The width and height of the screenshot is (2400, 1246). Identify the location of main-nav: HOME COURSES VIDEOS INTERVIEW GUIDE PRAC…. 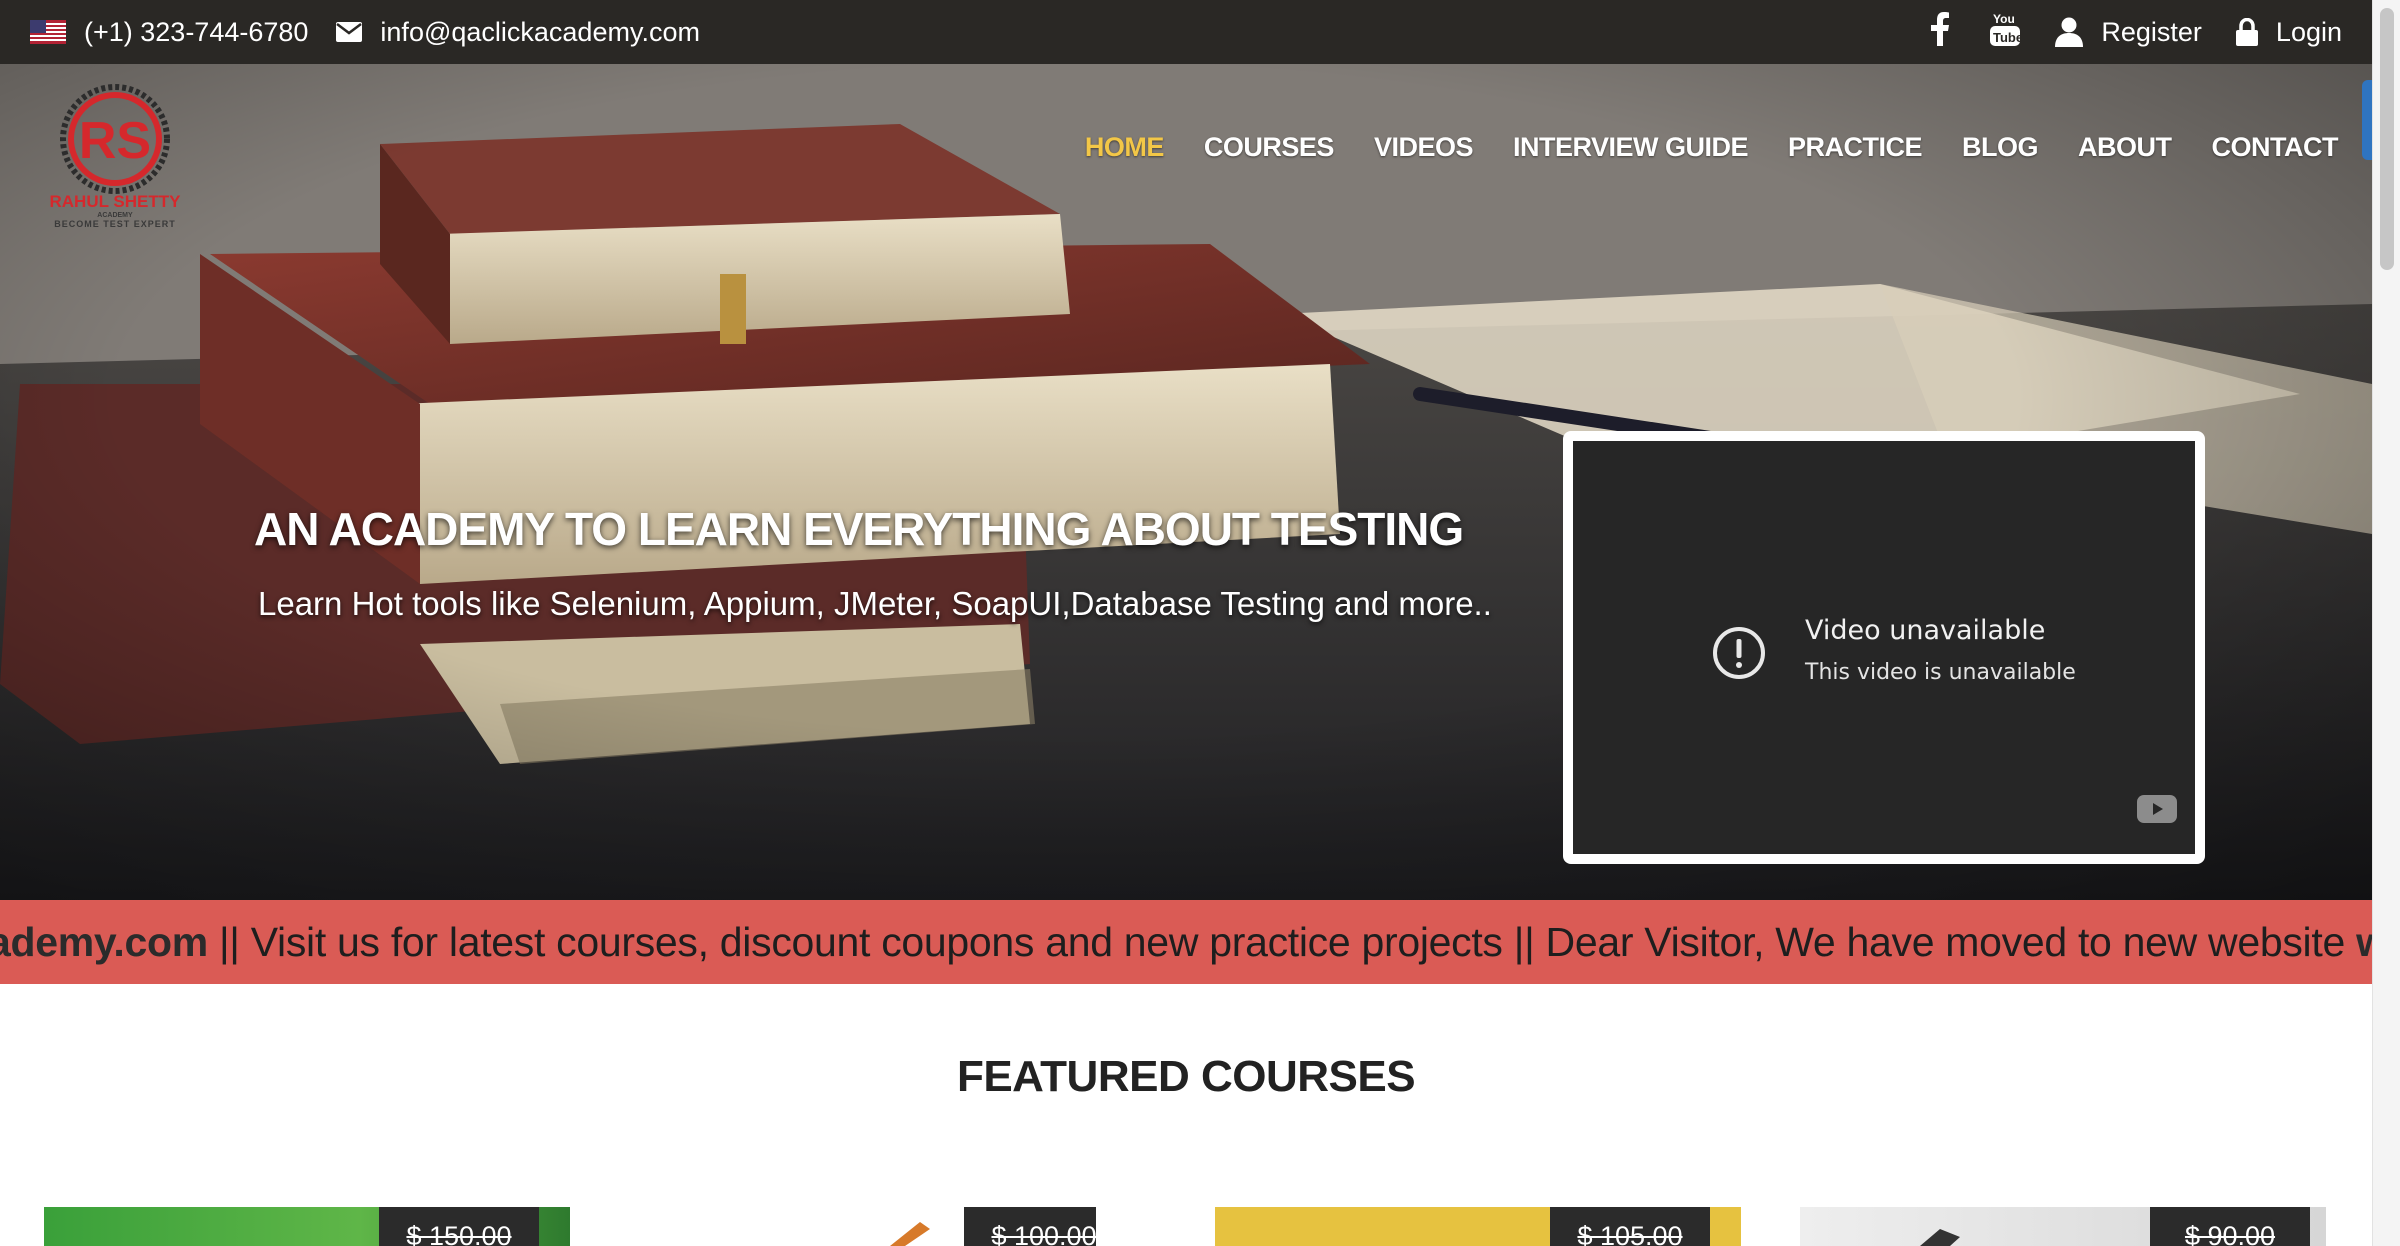
(1692, 147).